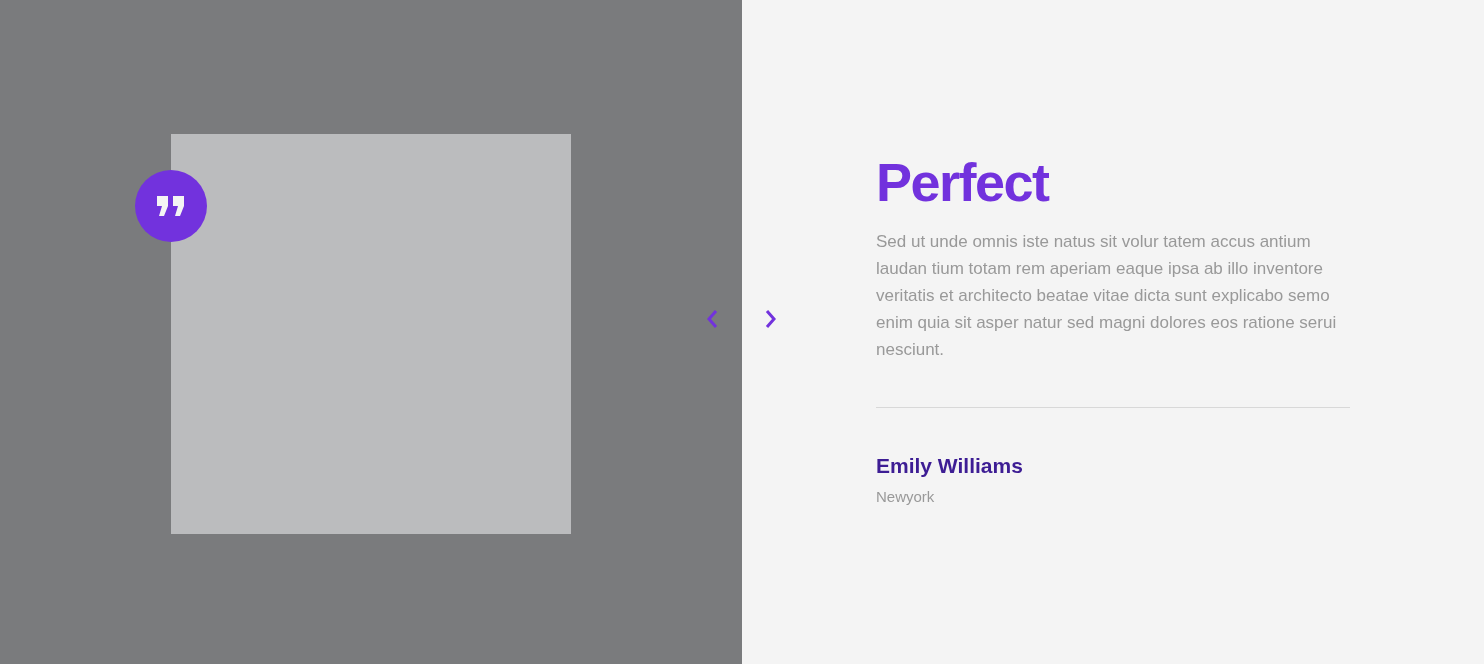 This screenshot has width=1484, height=664. I want to click on chevron-right-icon, so click(771, 319).